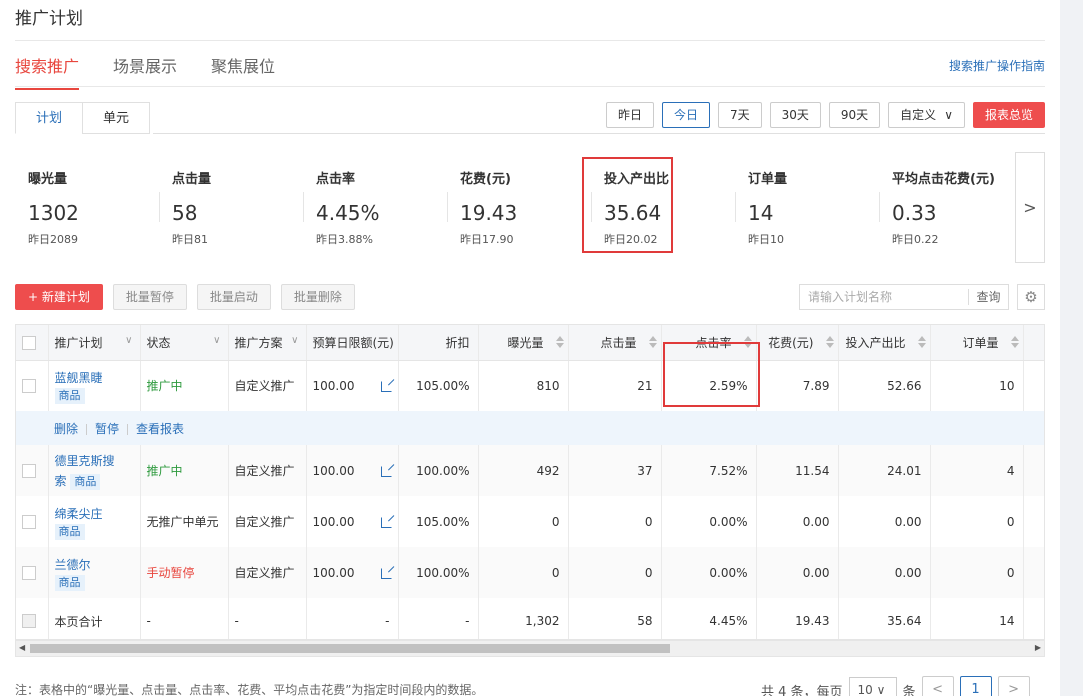 This screenshot has height=696, width=1083. Describe the element at coordinates (975, 686) in the screenshot. I see `page-number-button: 1` at that location.